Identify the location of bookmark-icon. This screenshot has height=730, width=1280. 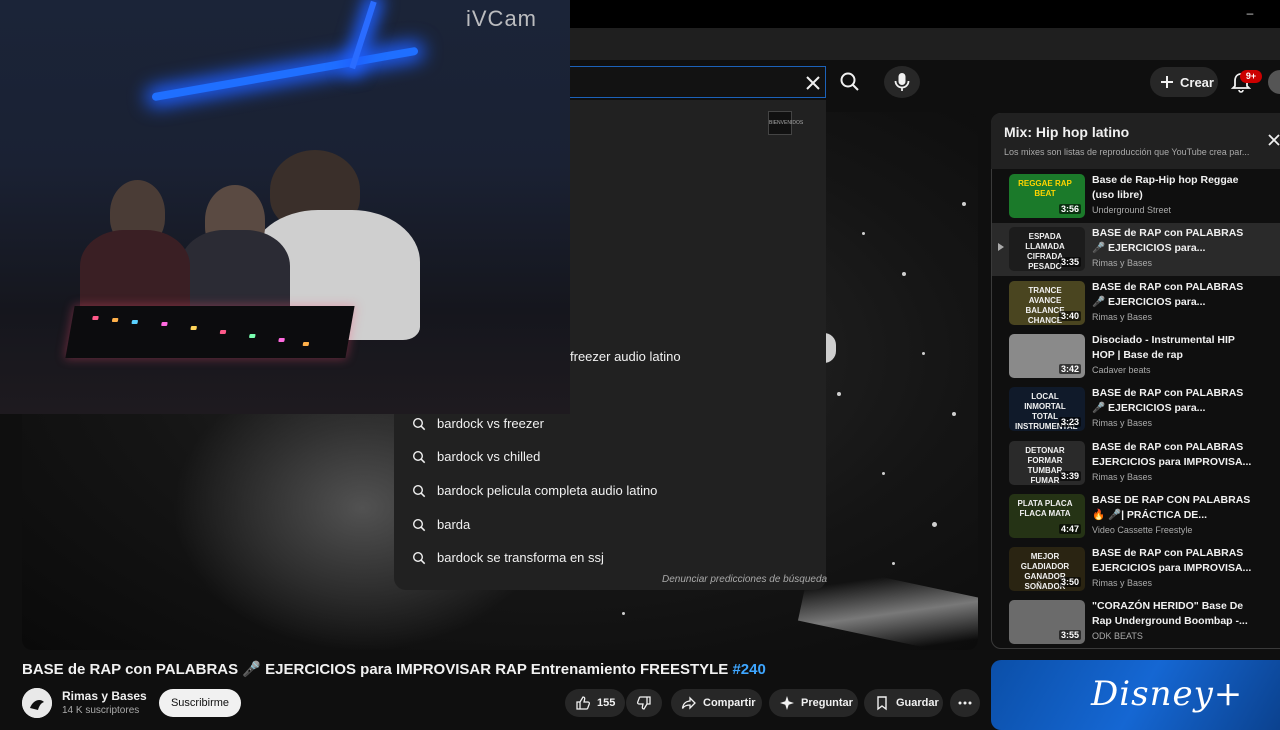
(882, 703).